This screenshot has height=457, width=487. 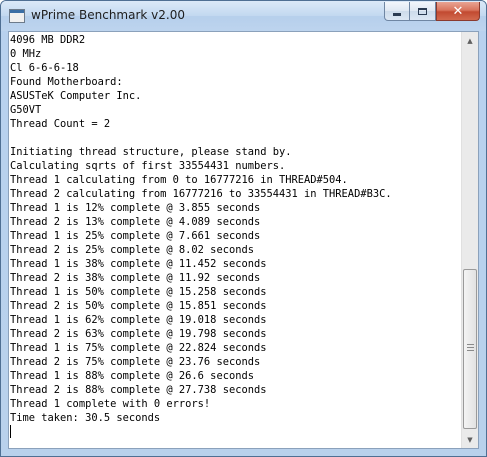 I want to click on text-caret, so click(x=10, y=431).